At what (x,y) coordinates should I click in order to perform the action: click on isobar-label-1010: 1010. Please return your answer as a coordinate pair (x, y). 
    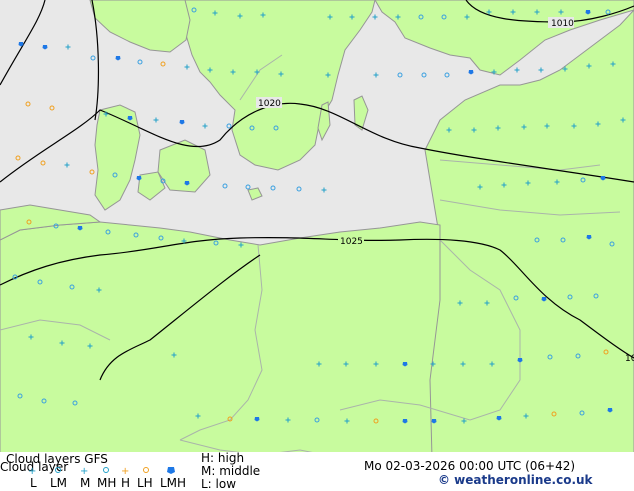
    Looking at the image, I should click on (562, 24).